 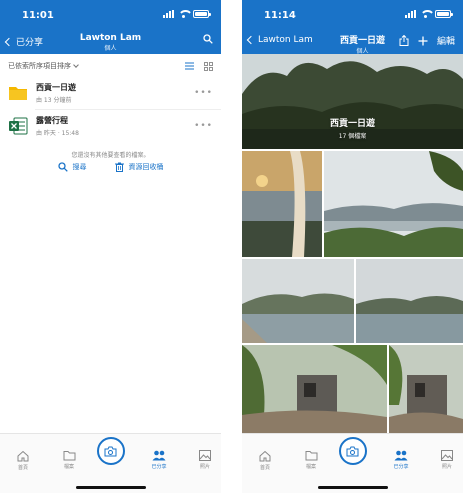 What do you see at coordinates (23, 456) in the screenshot?
I see `home-icon` at bounding box center [23, 456].